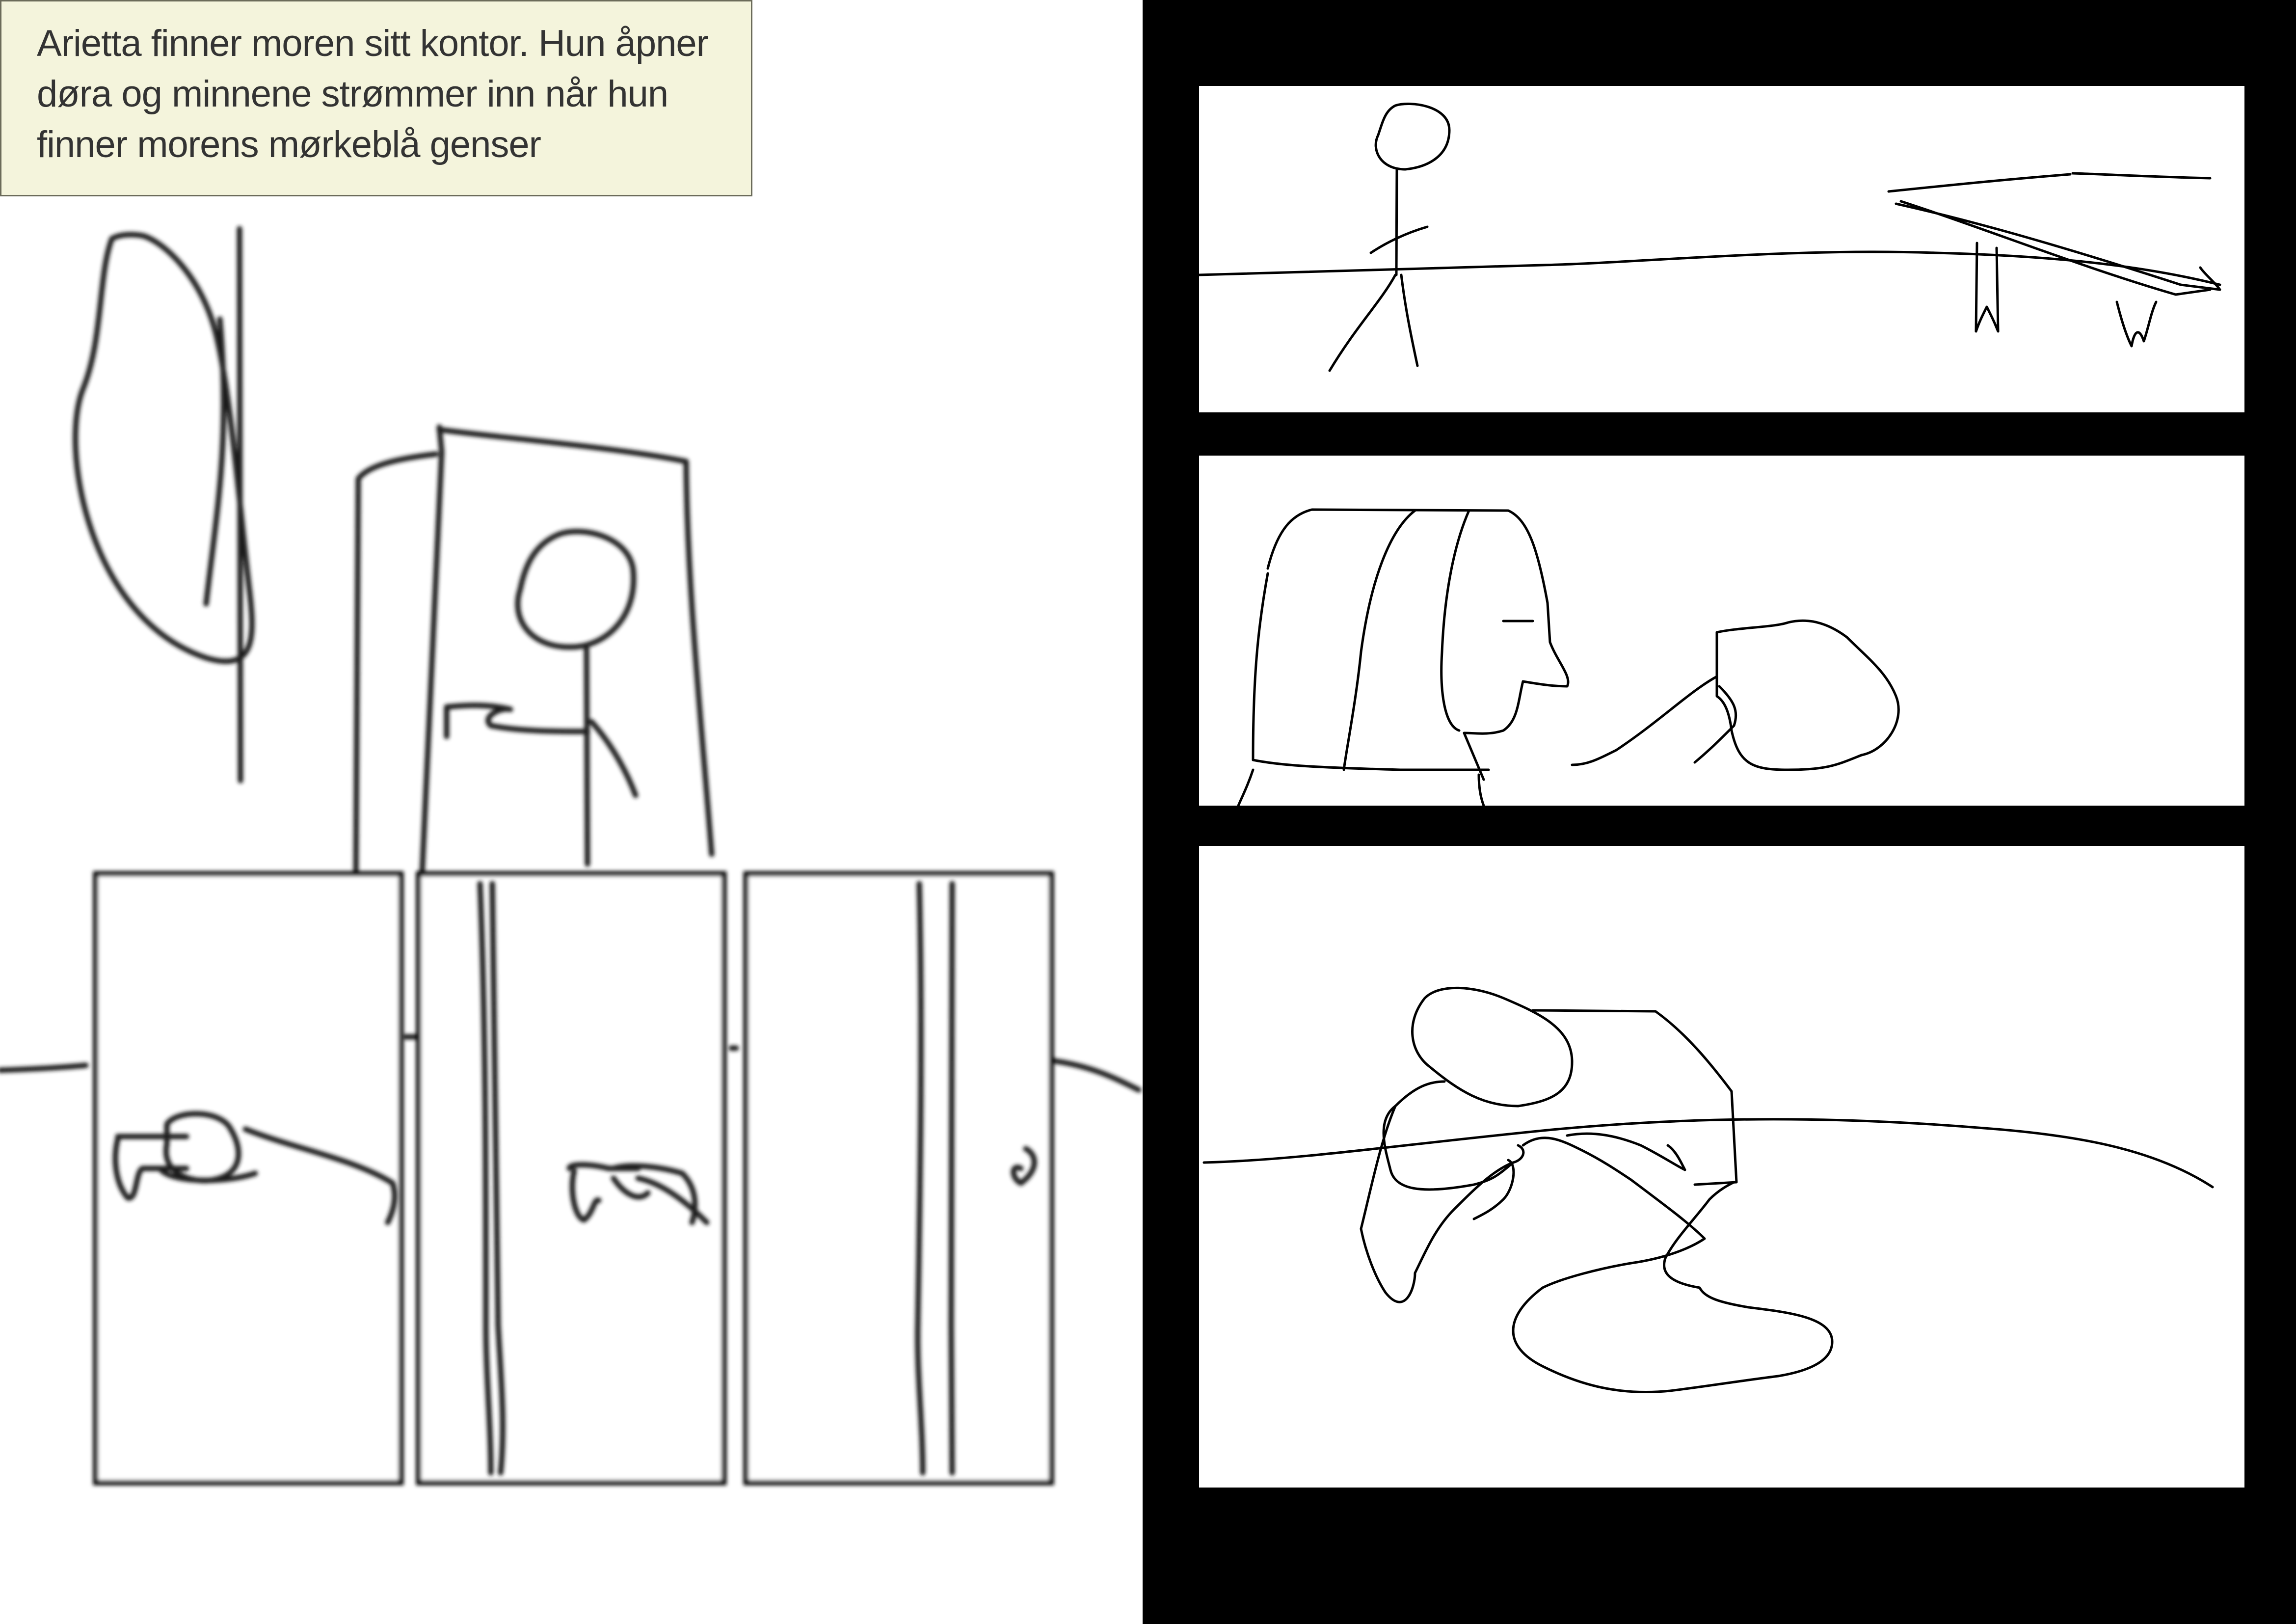 The height and width of the screenshot is (1624, 2296). I want to click on p1-figure-arm, so click(1399, 239).